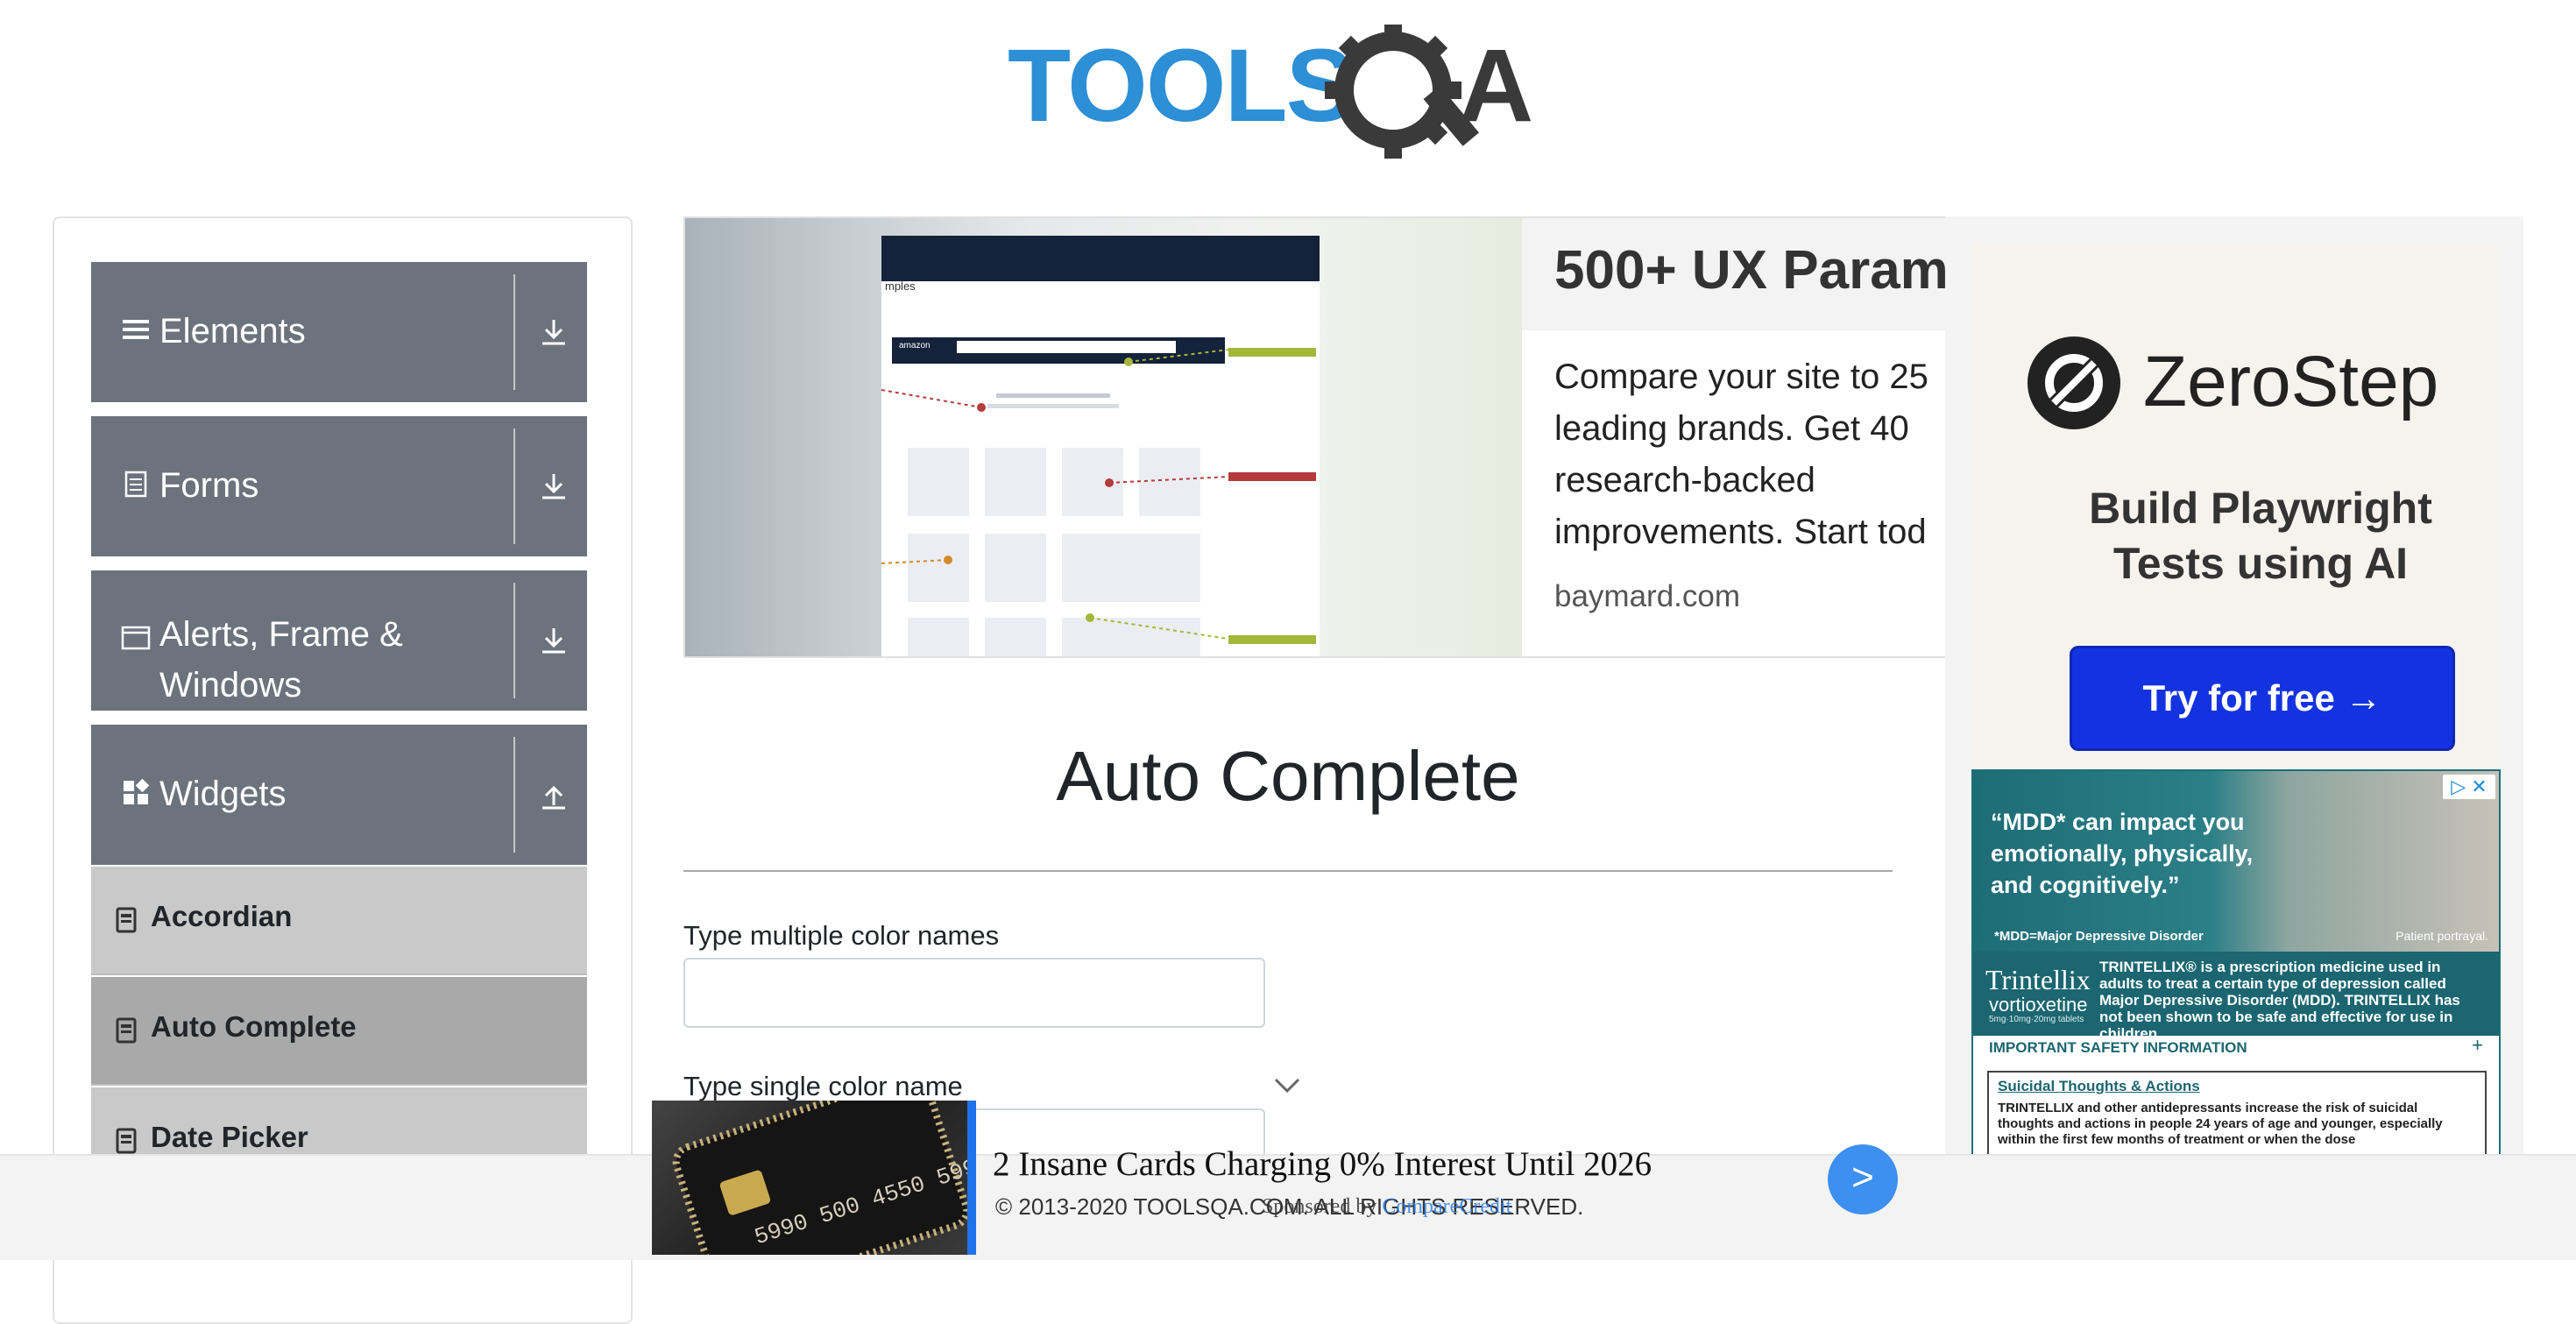  What do you see at coordinates (1446, 1207) in the screenshot?
I see `sponsor-link: CompareCredit` at bounding box center [1446, 1207].